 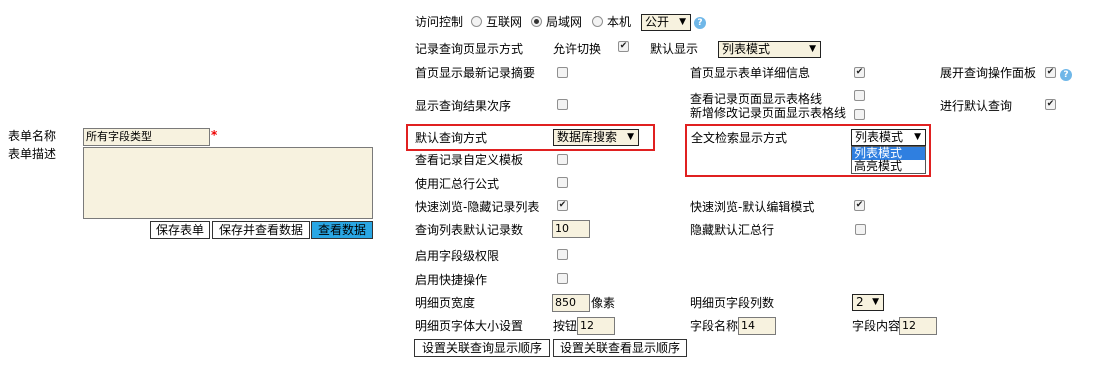 What do you see at coordinates (860, 229) in the screenshot?
I see `hide-summary-checkbox` at bounding box center [860, 229].